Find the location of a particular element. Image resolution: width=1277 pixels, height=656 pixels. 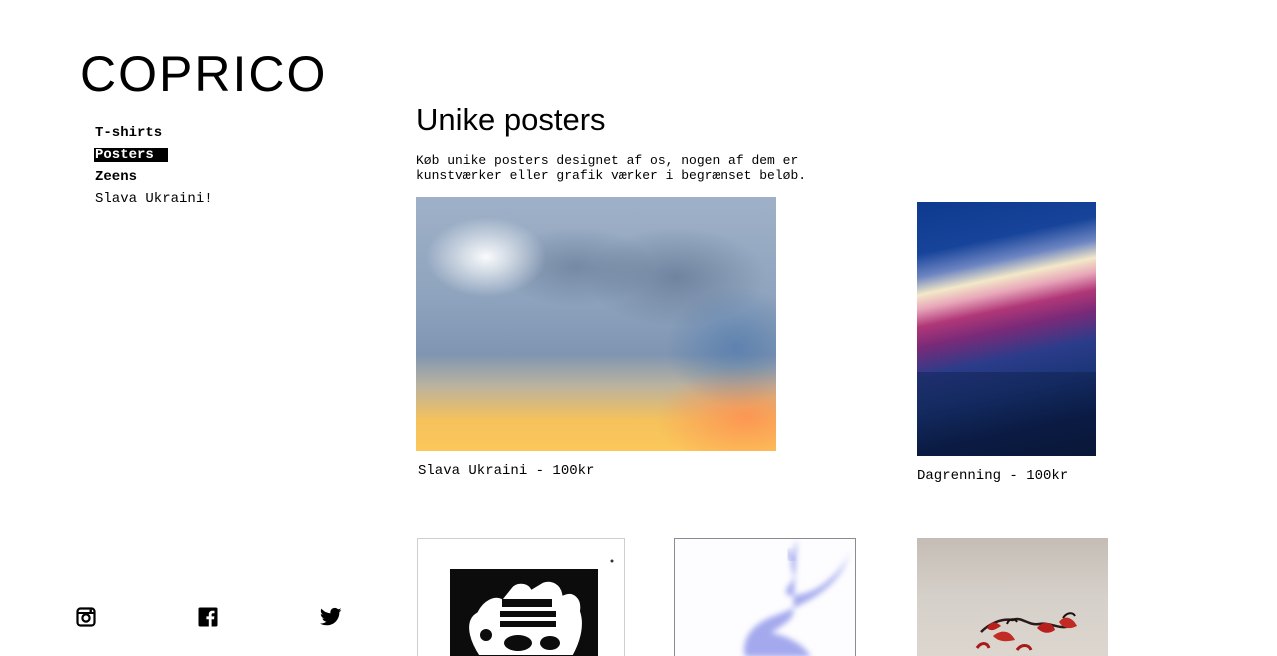

nav-item-label: Zeens is located at coordinates (116, 177).